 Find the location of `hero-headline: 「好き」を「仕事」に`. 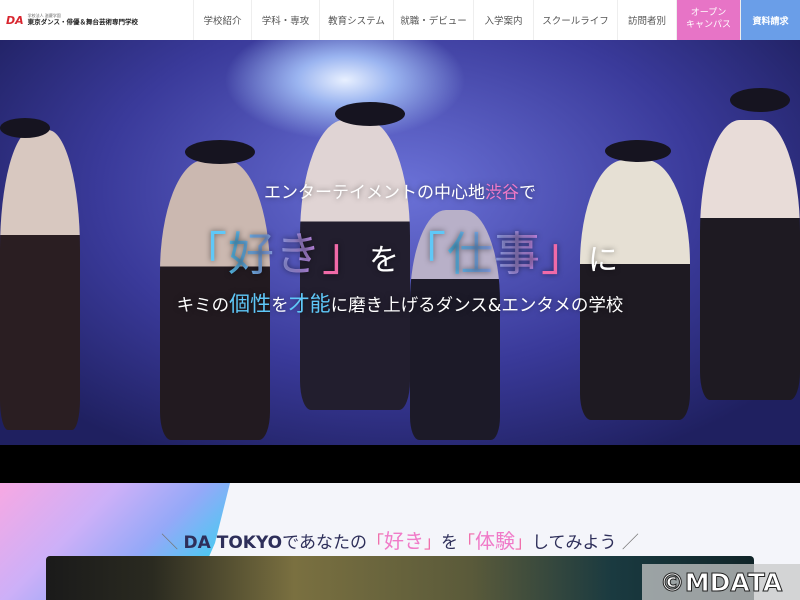

hero-headline: 「好き」を「仕事」に is located at coordinates (400, 254).